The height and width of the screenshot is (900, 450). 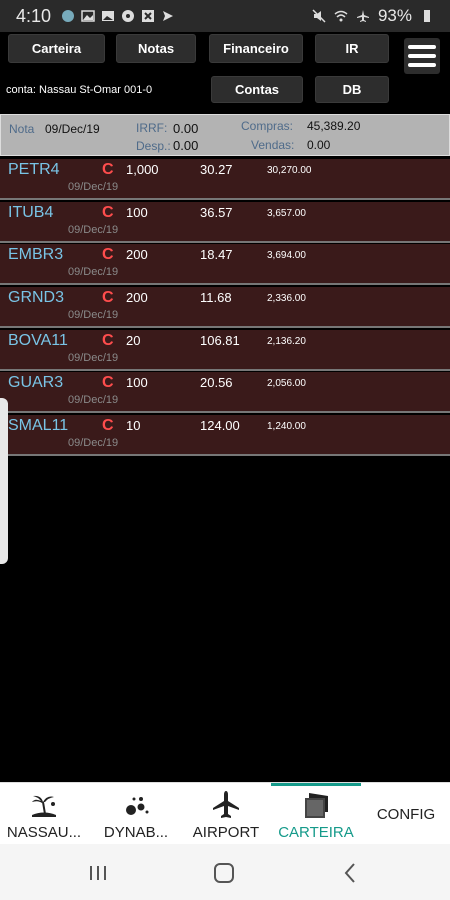 I want to click on send-notification-icon, so click(x=168, y=16).